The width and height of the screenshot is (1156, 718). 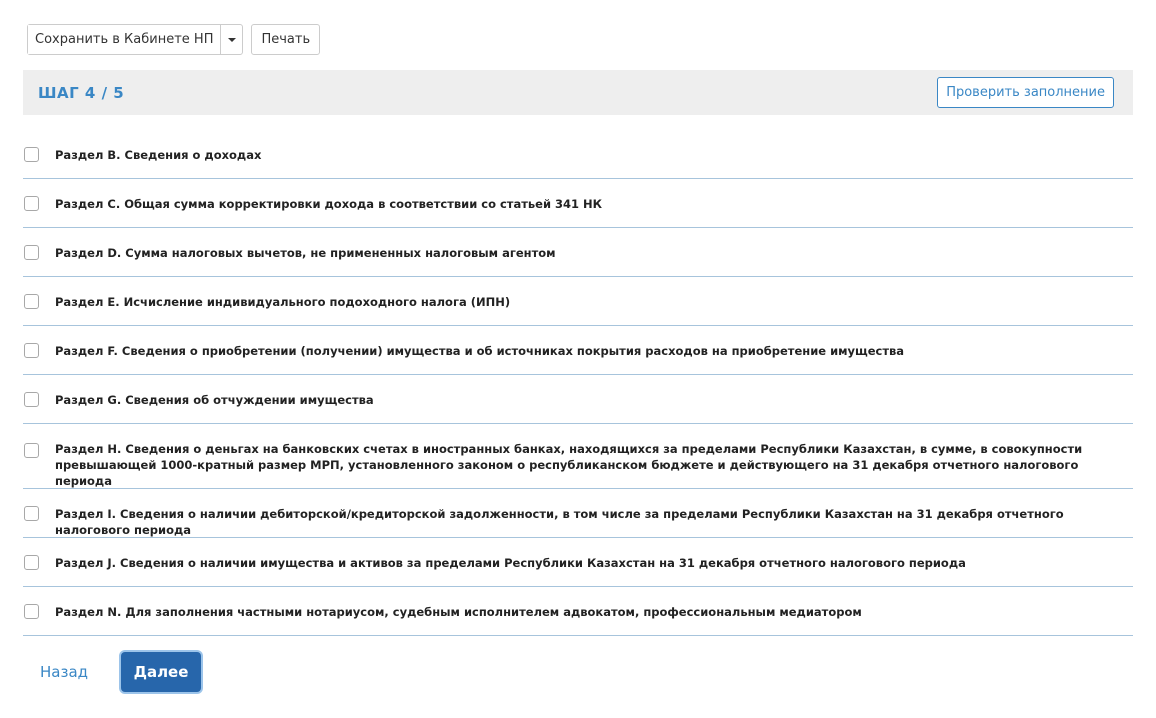 What do you see at coordinates (161, 672) in the screenshot?
I see `next-button: Далее` at bounding box center [161, 672].